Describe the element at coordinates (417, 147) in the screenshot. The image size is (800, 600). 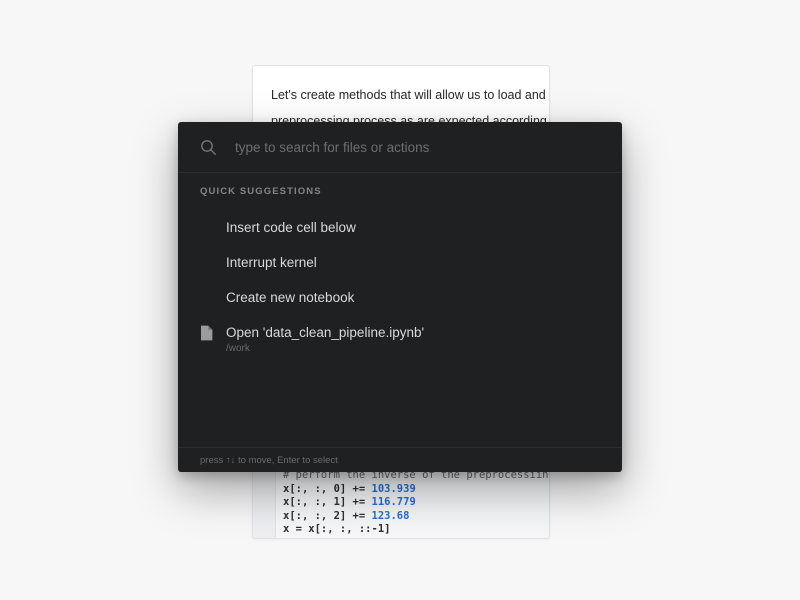
I see `search-input` at that location.